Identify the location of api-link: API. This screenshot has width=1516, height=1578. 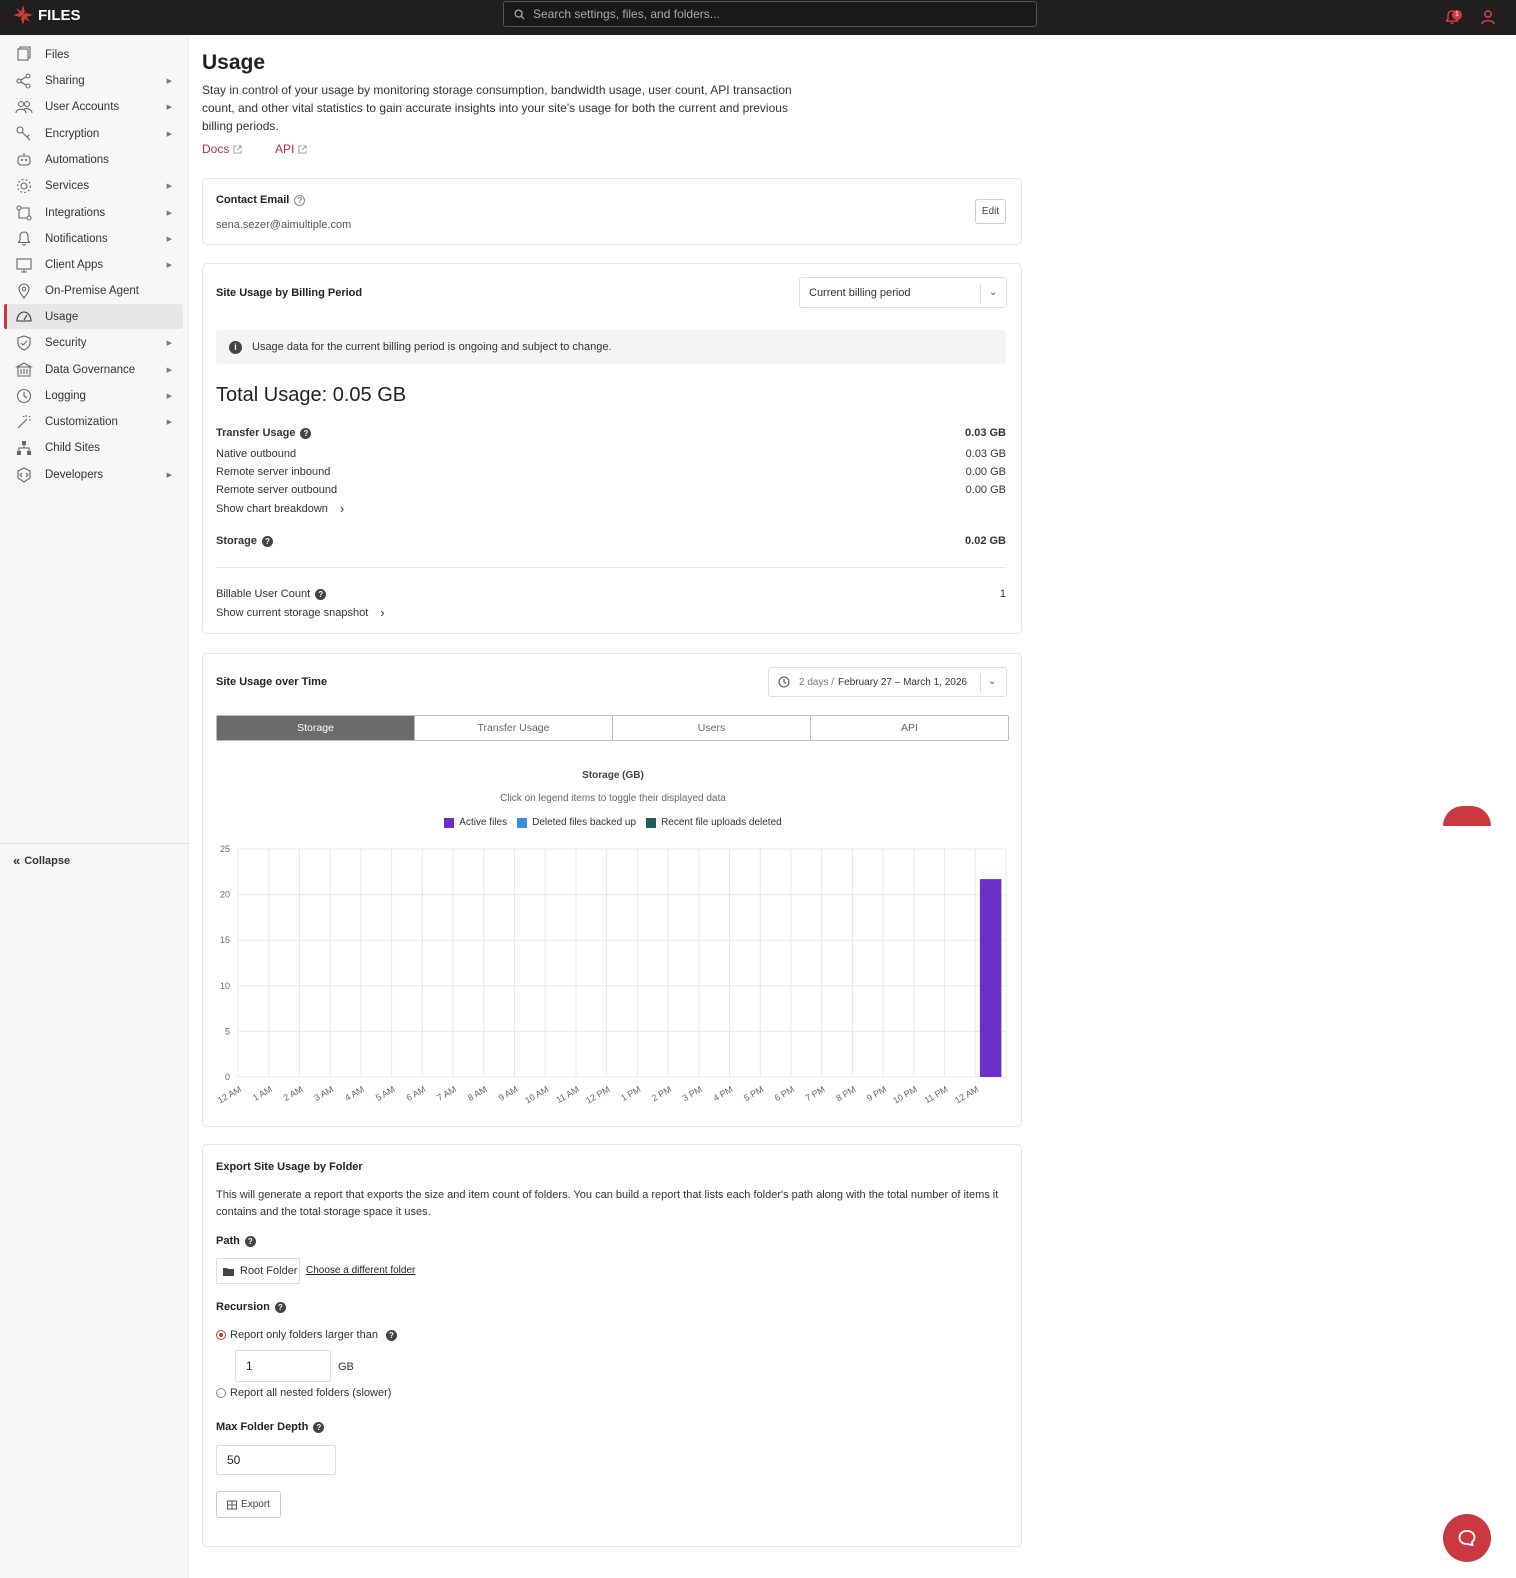
(291, 149).